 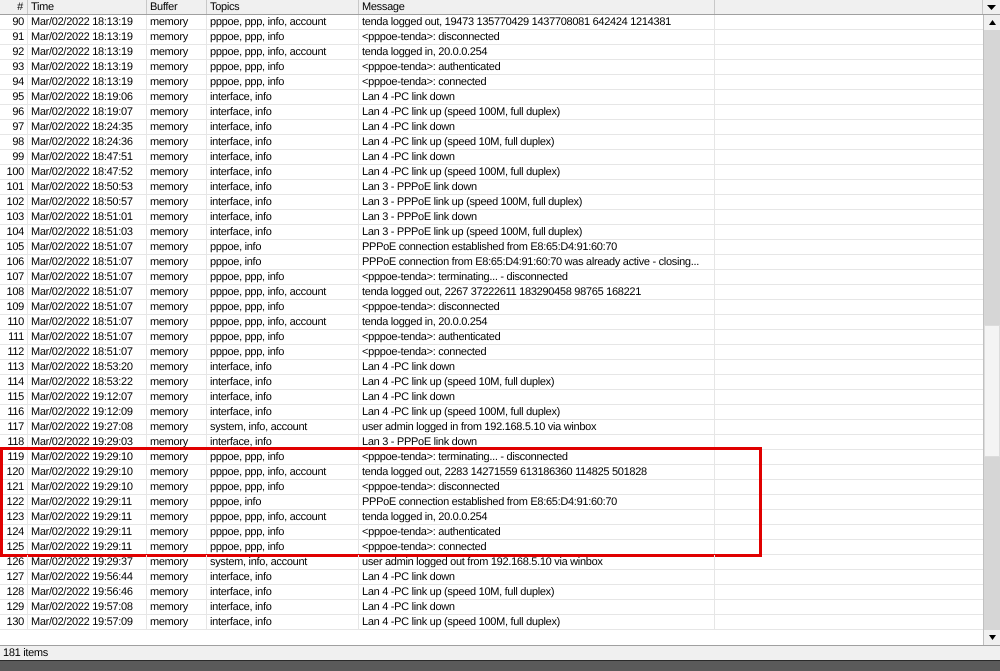 What do you see at coordinates (537, 472) in the screenshot?
I see `message-cell: tenda logged out, 2283 14271559 613186360 114825 501828` at bounding box center [537, 472].